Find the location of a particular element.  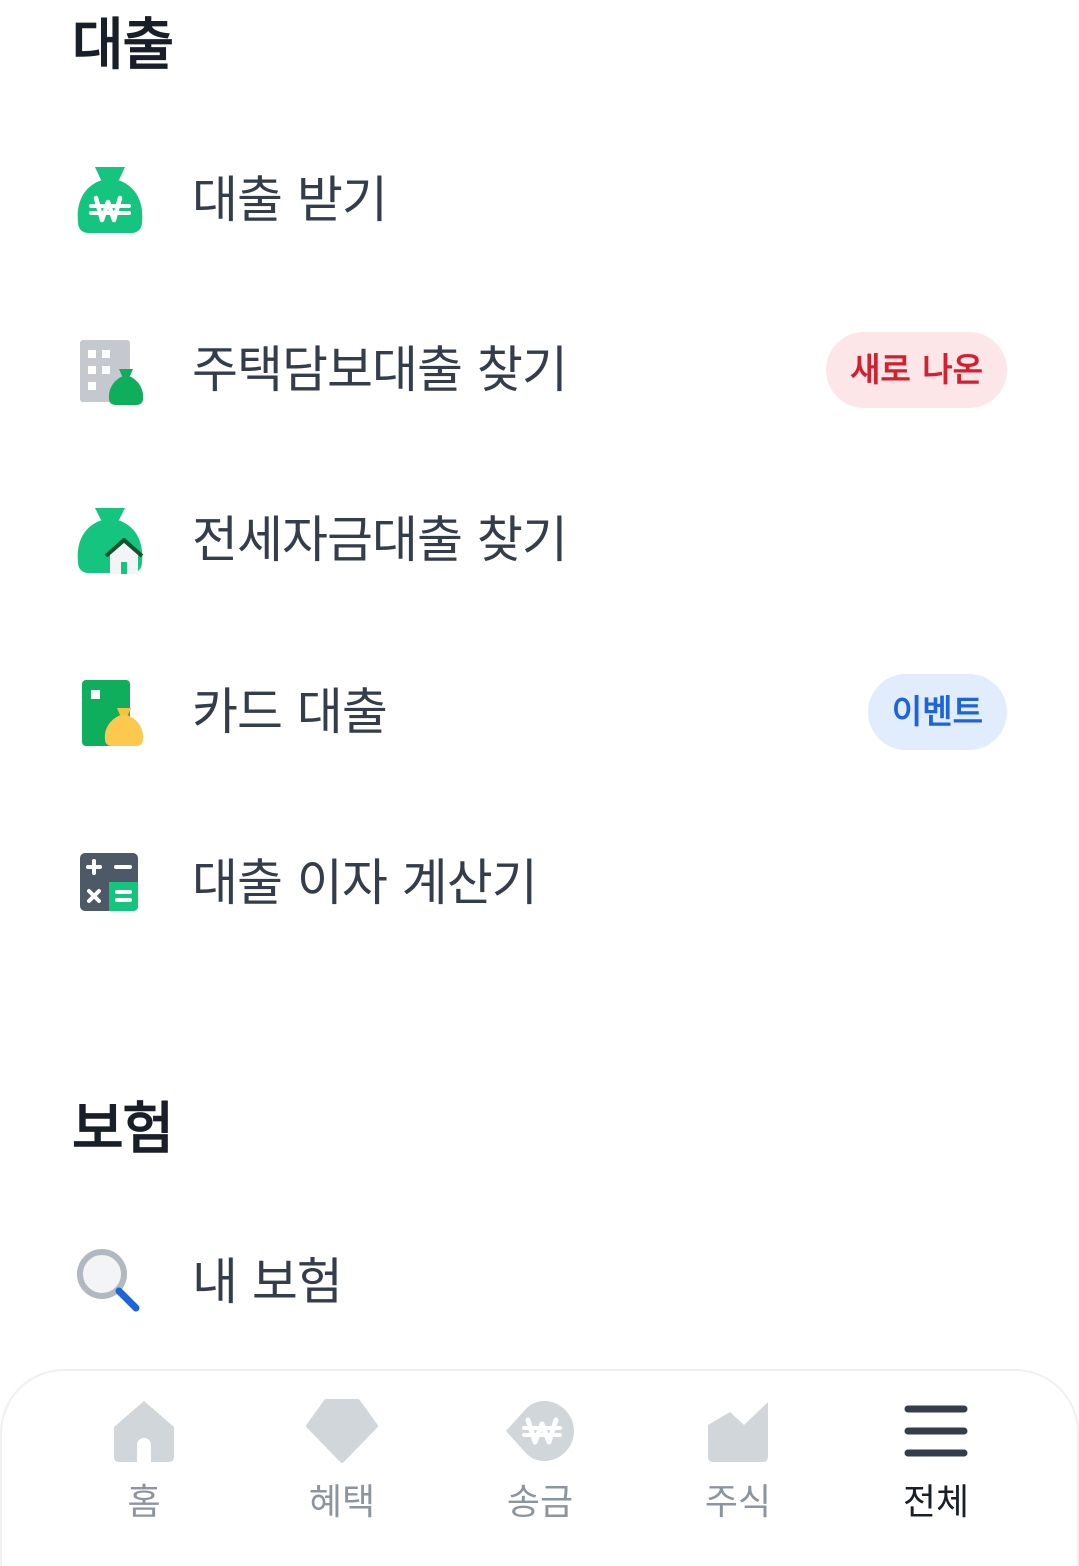

menu-item-mortgage-loan: 주택담보대출 찾기 새로 나온 is located at coordinates (539, 370).